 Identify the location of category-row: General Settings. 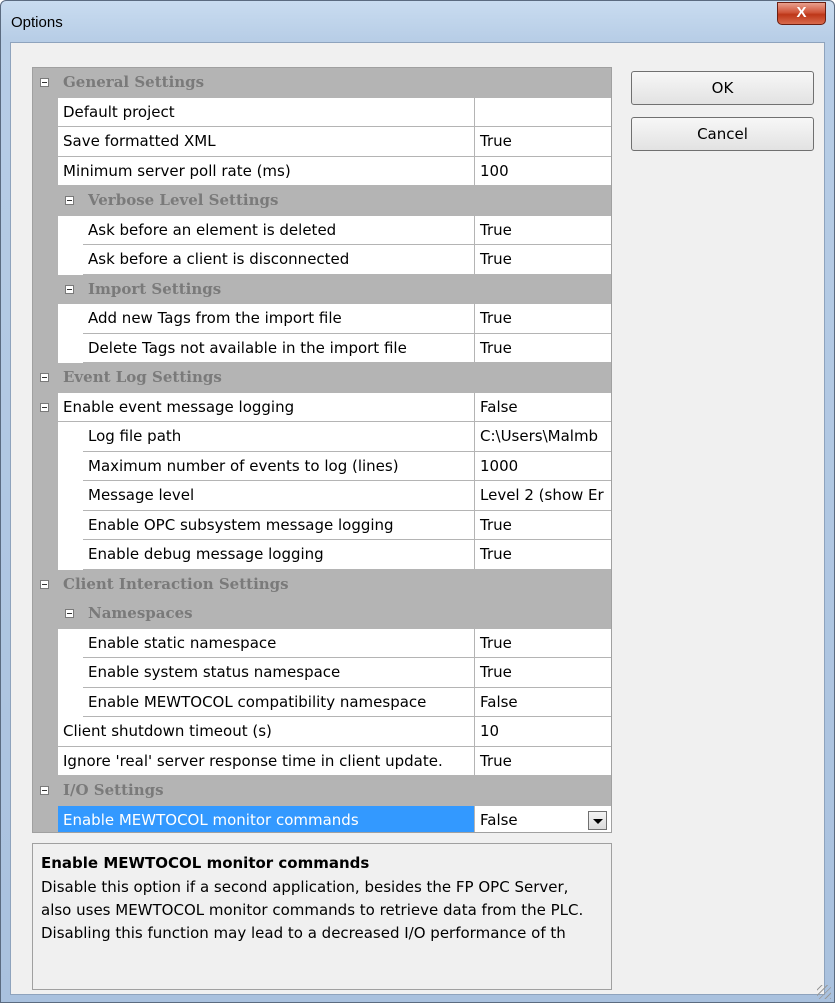
(322, 83).